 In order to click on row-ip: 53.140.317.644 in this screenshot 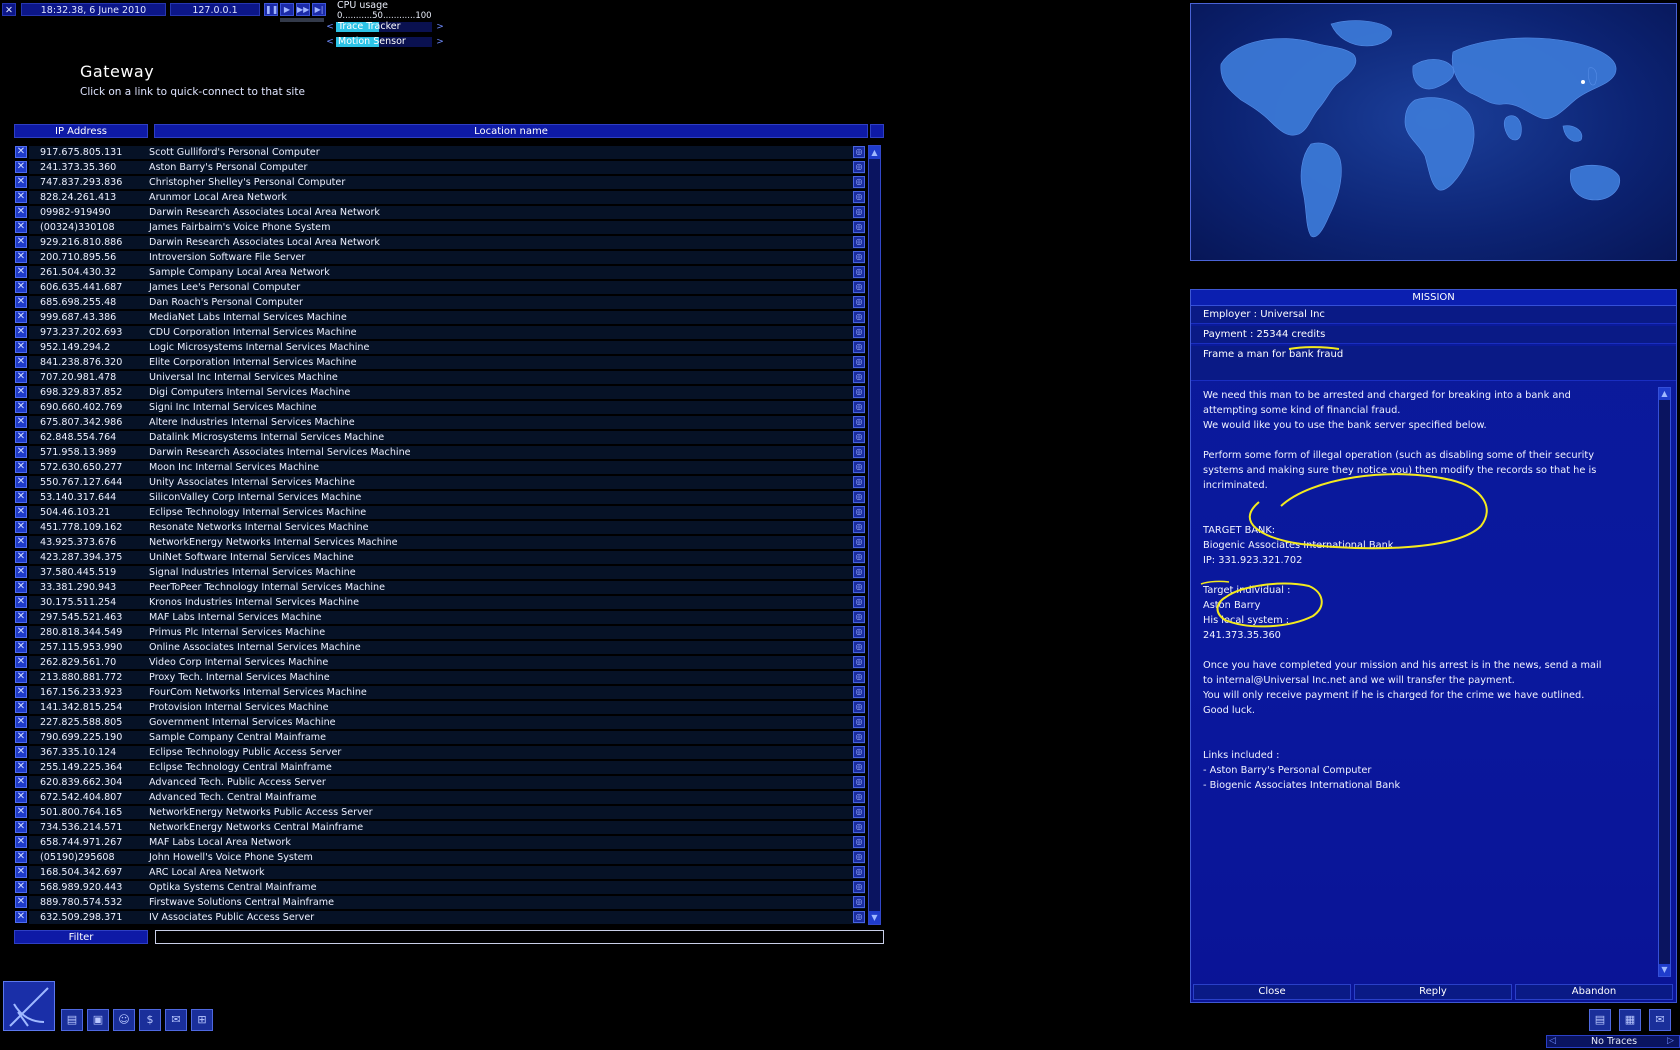, I will do `click(78, 497)`.